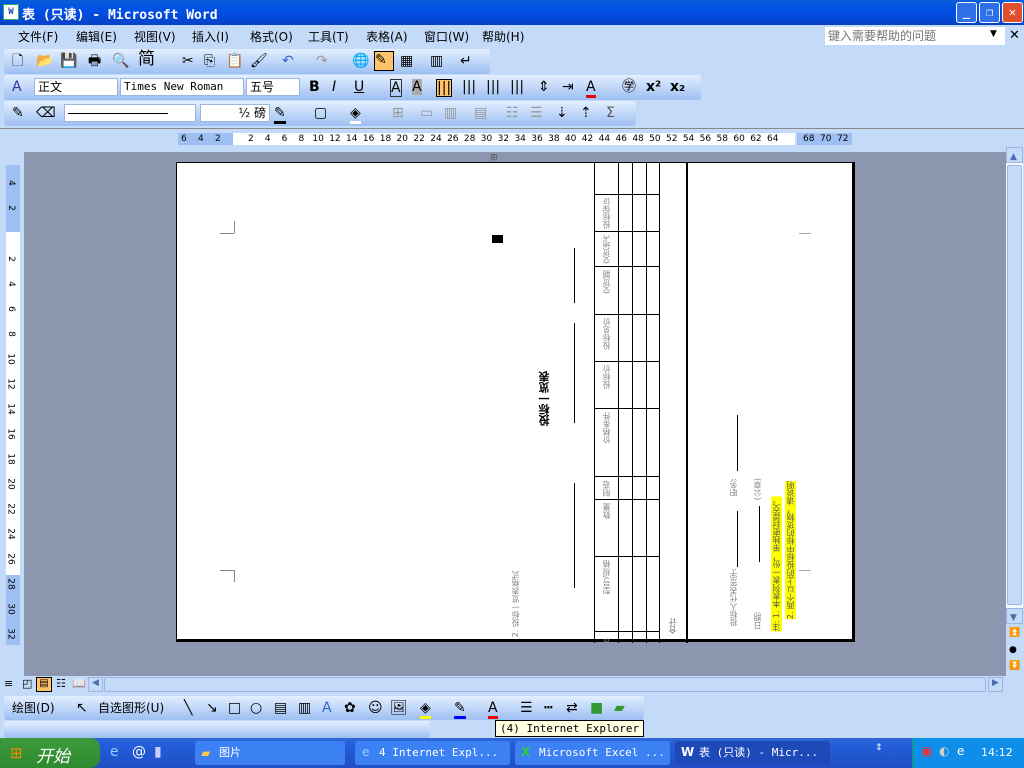  Describe the element at coordinates (188, 61) in the screenshot. I see `cut-icon: ✂` at that location.